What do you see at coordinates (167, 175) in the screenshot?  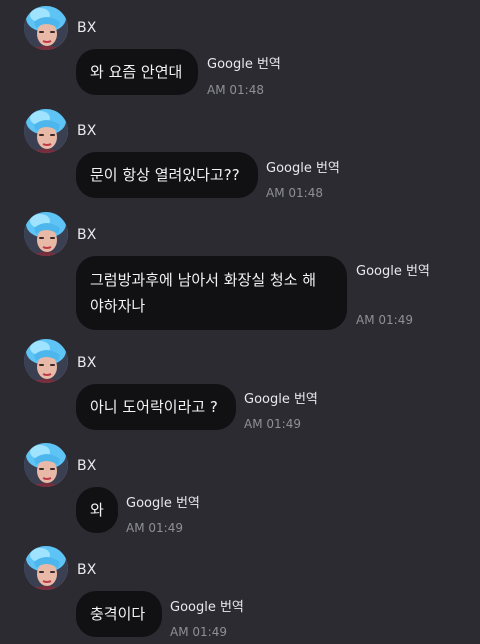 I see `message-bubble: 문이 항상 열려있다고??` at bounding box center [167, 175].